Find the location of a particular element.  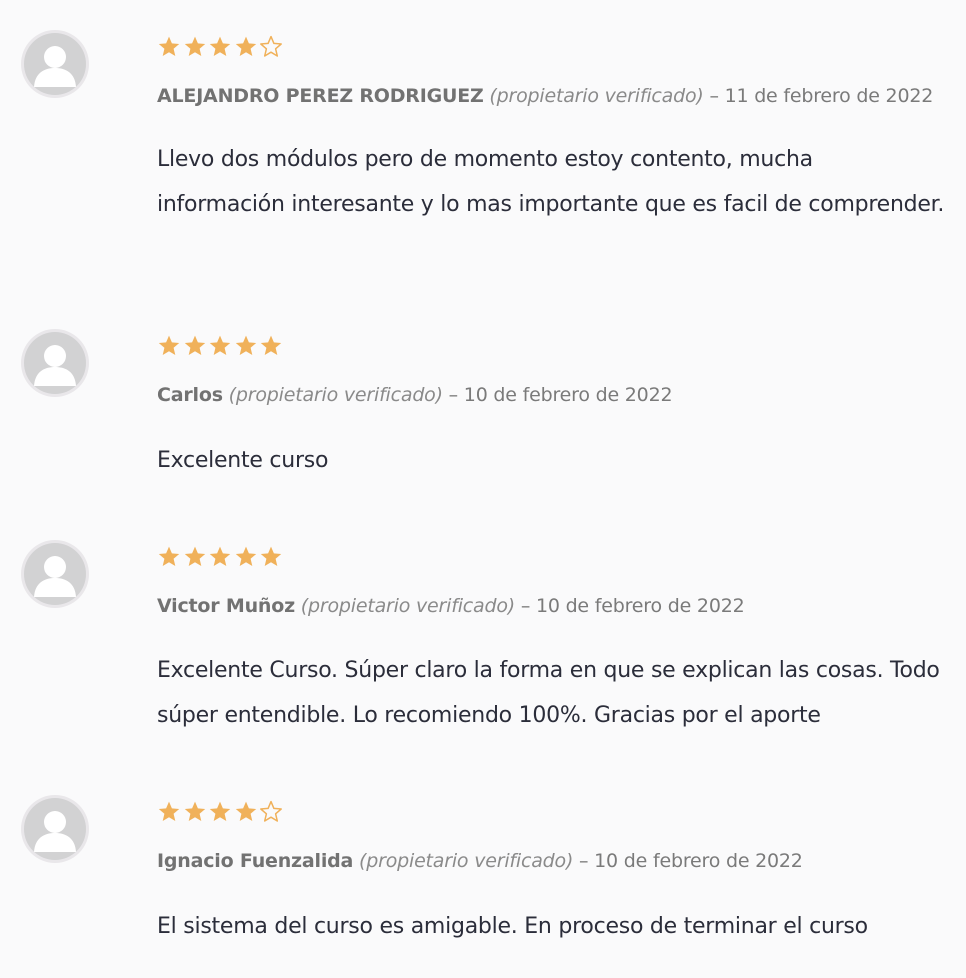

review-author: Victor Muñoz is located at coordinates (226, 606).